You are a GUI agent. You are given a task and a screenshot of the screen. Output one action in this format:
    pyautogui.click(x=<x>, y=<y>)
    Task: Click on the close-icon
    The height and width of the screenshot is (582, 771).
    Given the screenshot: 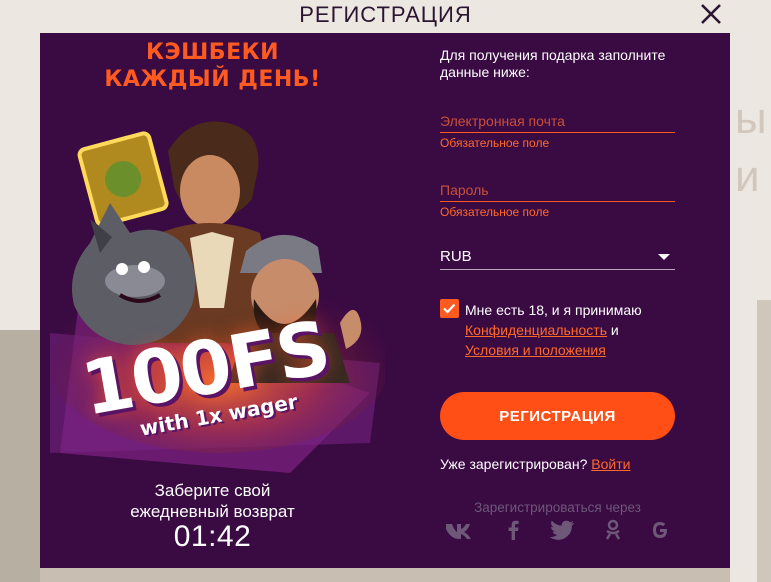 What is the action you would take?
    pyautogui.click(x=711, y=14)
    